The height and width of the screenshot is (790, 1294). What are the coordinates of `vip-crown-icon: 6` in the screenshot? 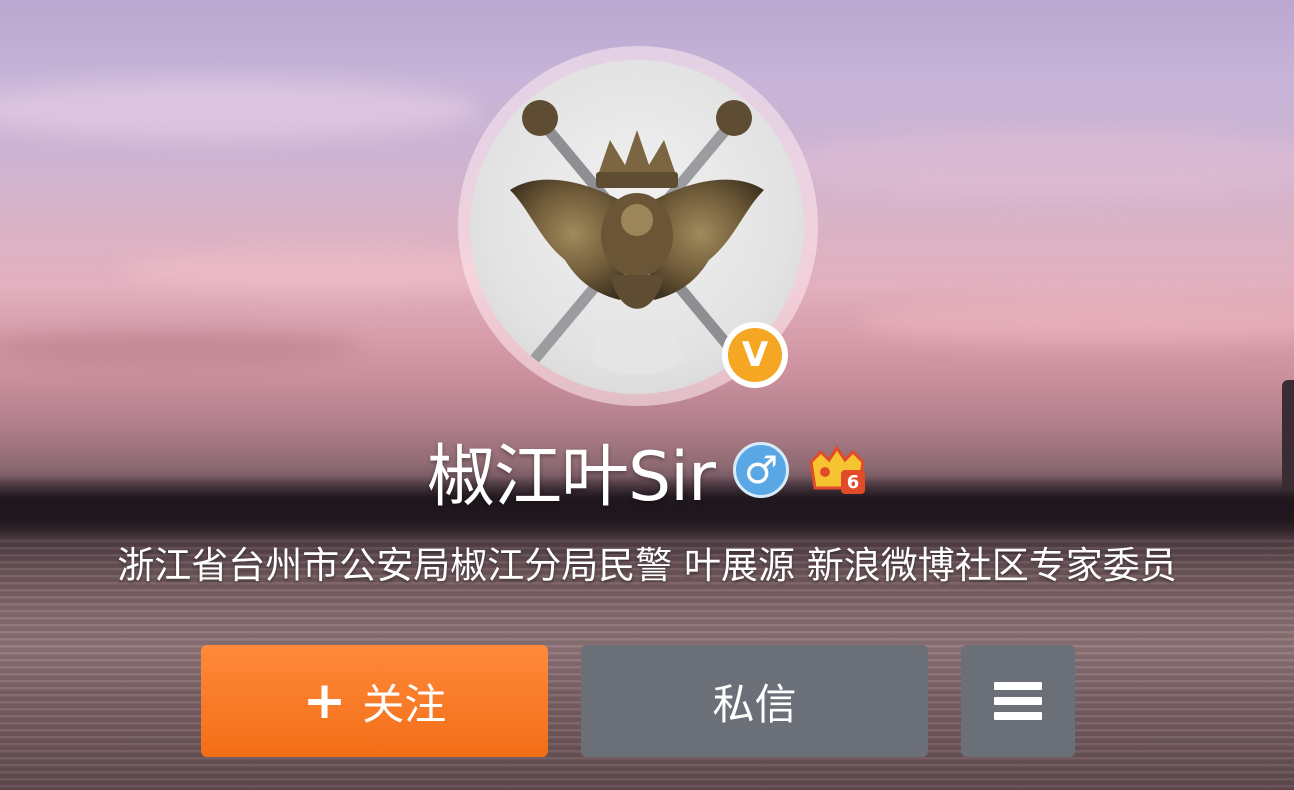 It's located at (837, 470).